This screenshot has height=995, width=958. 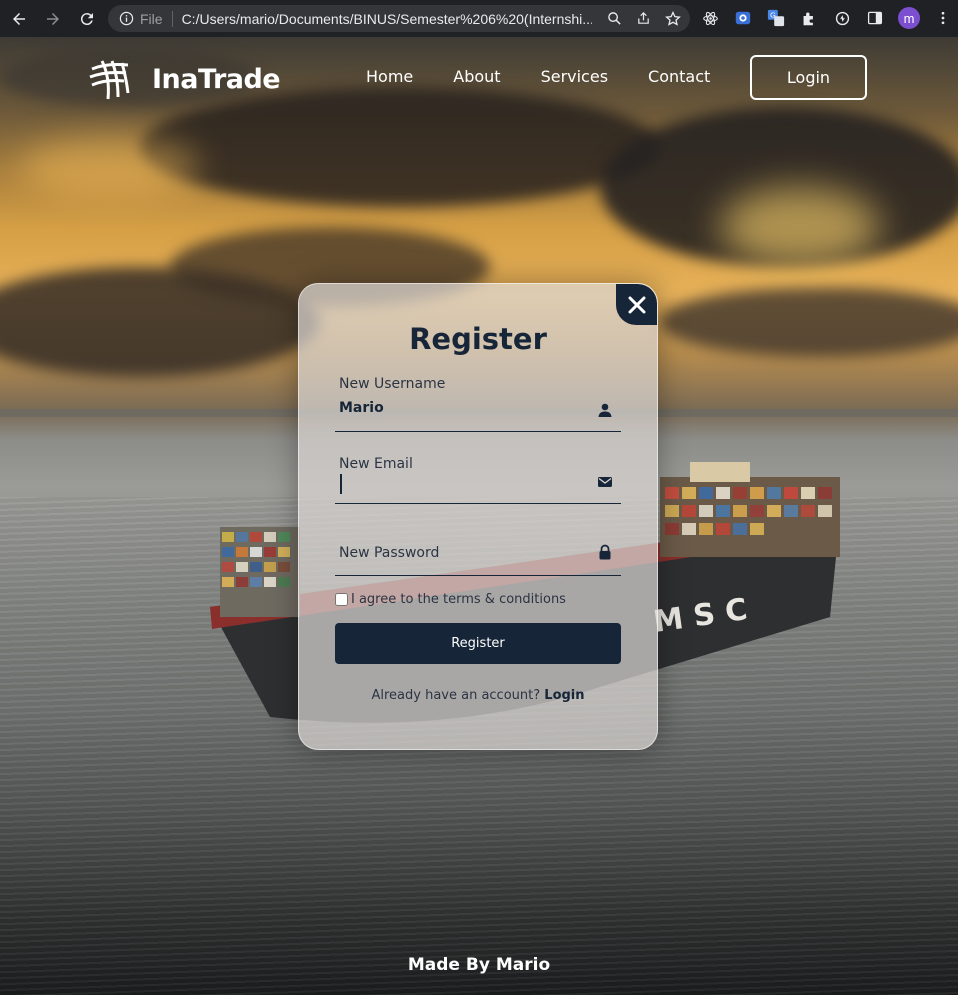 I want to click on forward-arrow-icon, so click(x=53, y=18).